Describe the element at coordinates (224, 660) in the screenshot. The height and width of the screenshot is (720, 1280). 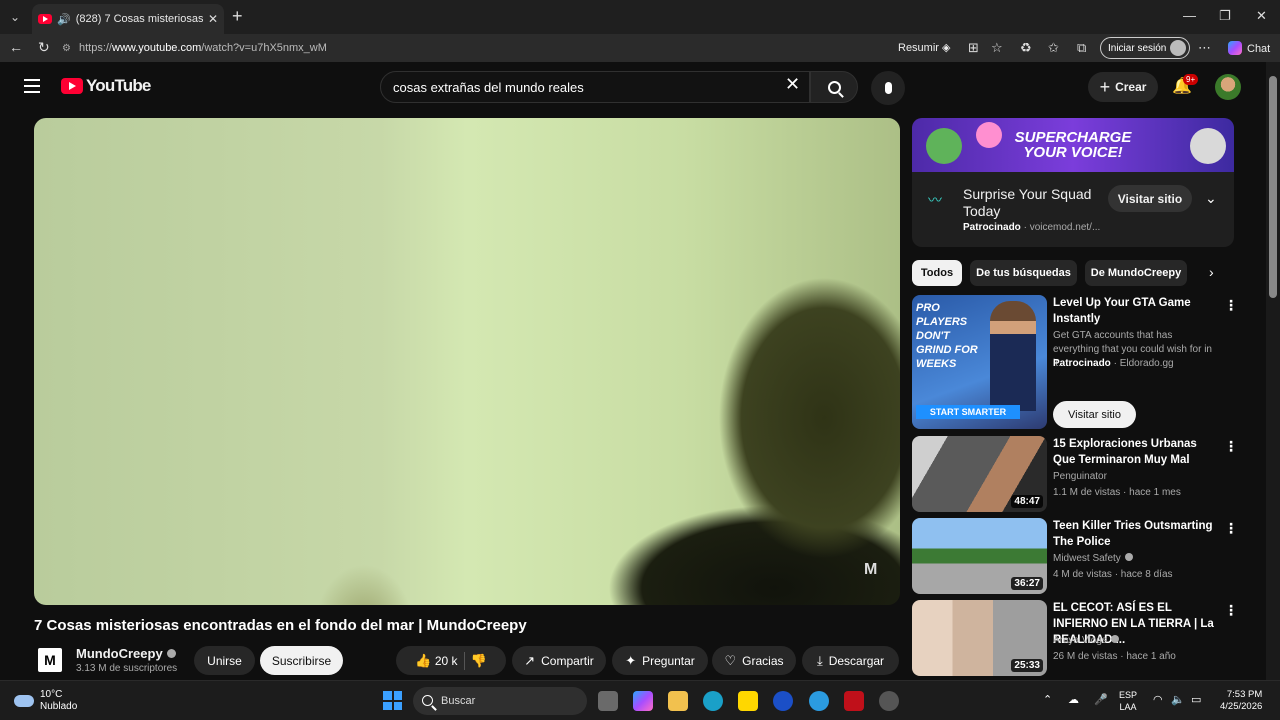
I see `join-button: Unirse` at that location.